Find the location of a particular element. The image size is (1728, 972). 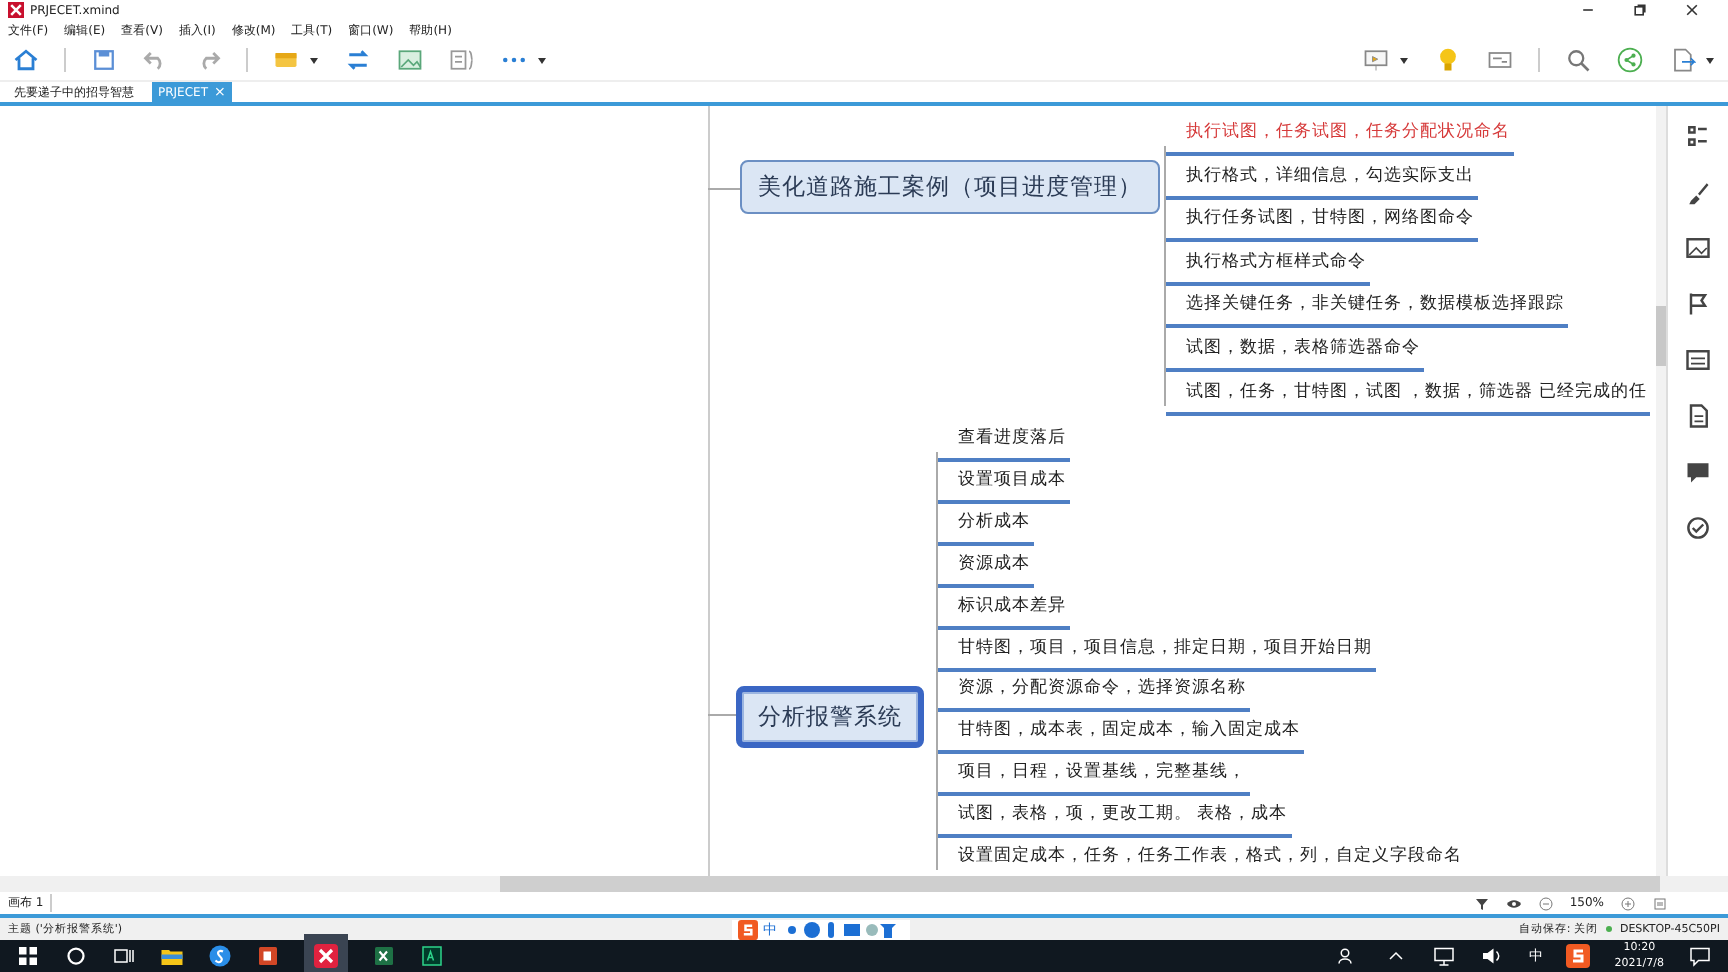

export-icon is located at coordinates (1682, 60).